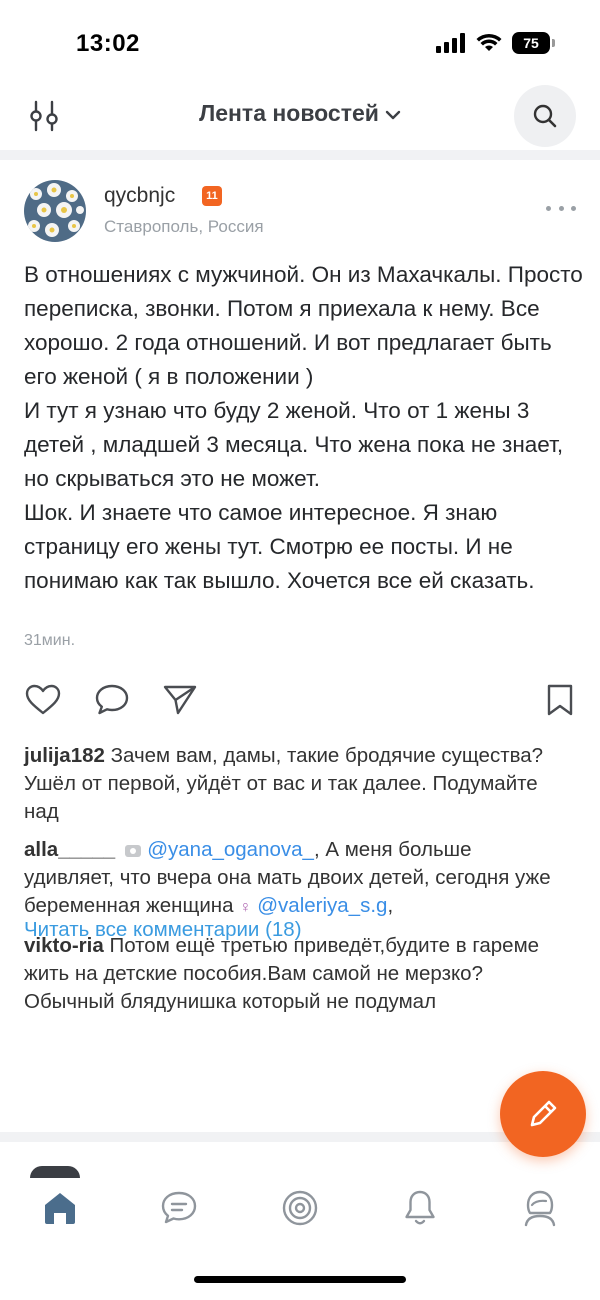 The height and width of the screenshot is (1300, 600). Describe the element at coordinates (184, 226) in the screenshot. I see `post-location: Ставрополь, Россия` at that location.